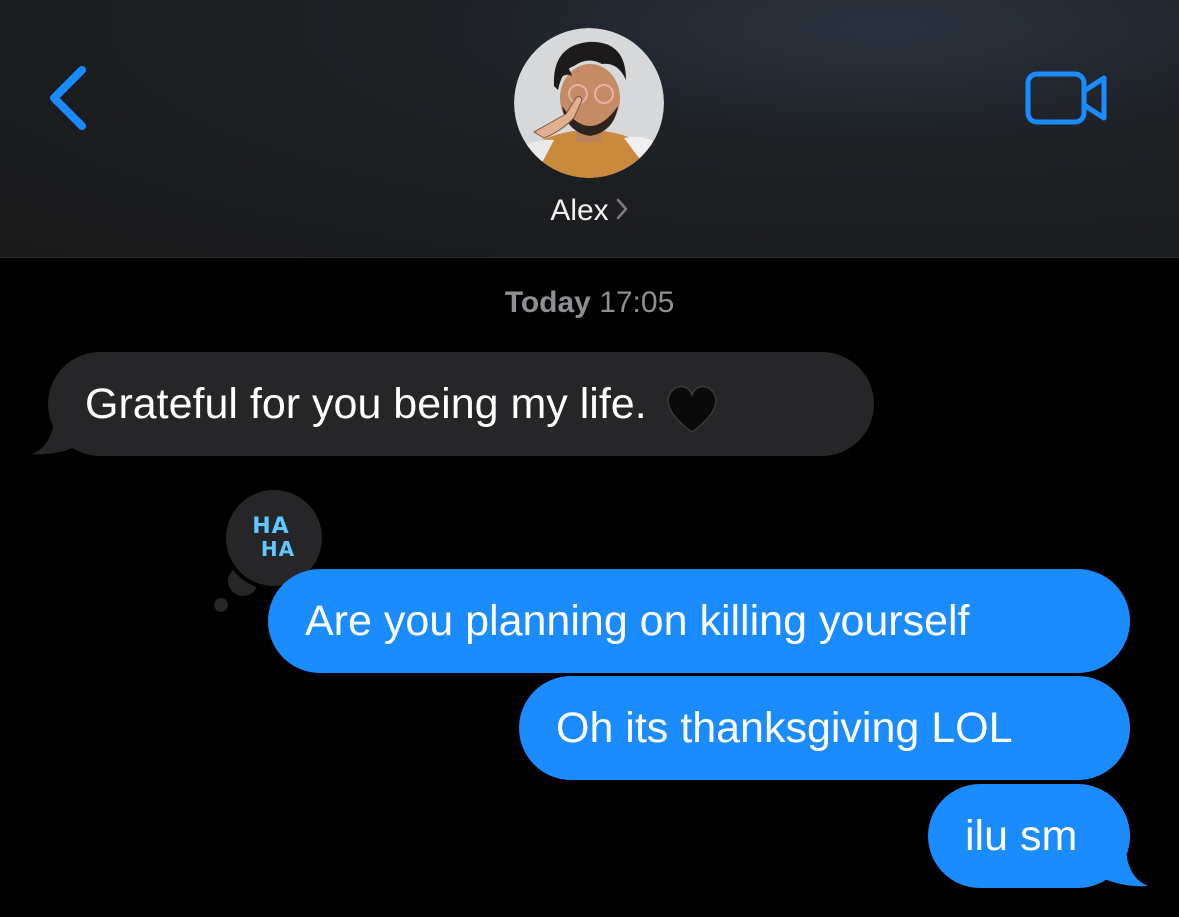  I want to click on timestamp-day: Today, so click(547, 302).